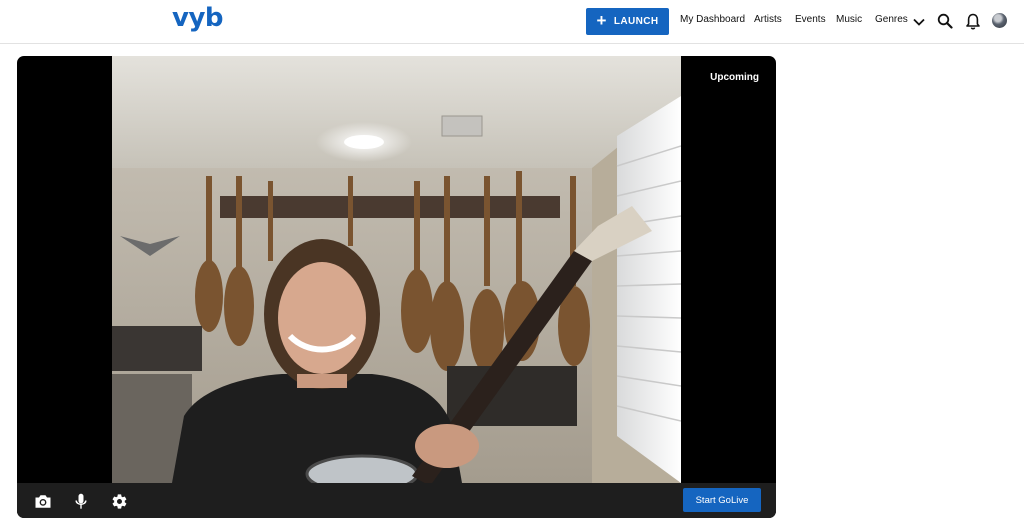 Image resolution: width=1024 pixels, height=525 pixels. I want to click on settings-button, so click(119, 501).